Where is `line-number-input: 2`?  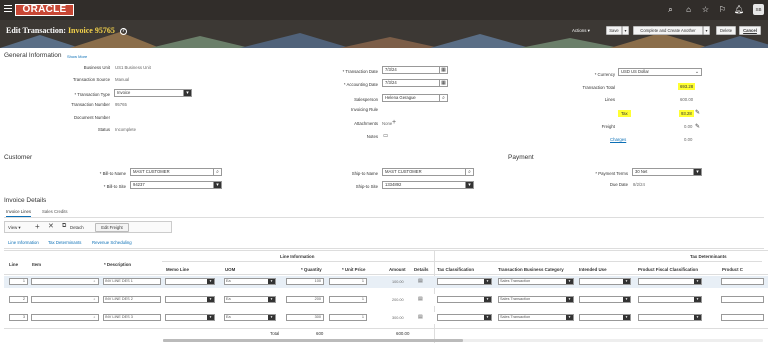 line-number-input: 2 is located at coordinates (18, 299).